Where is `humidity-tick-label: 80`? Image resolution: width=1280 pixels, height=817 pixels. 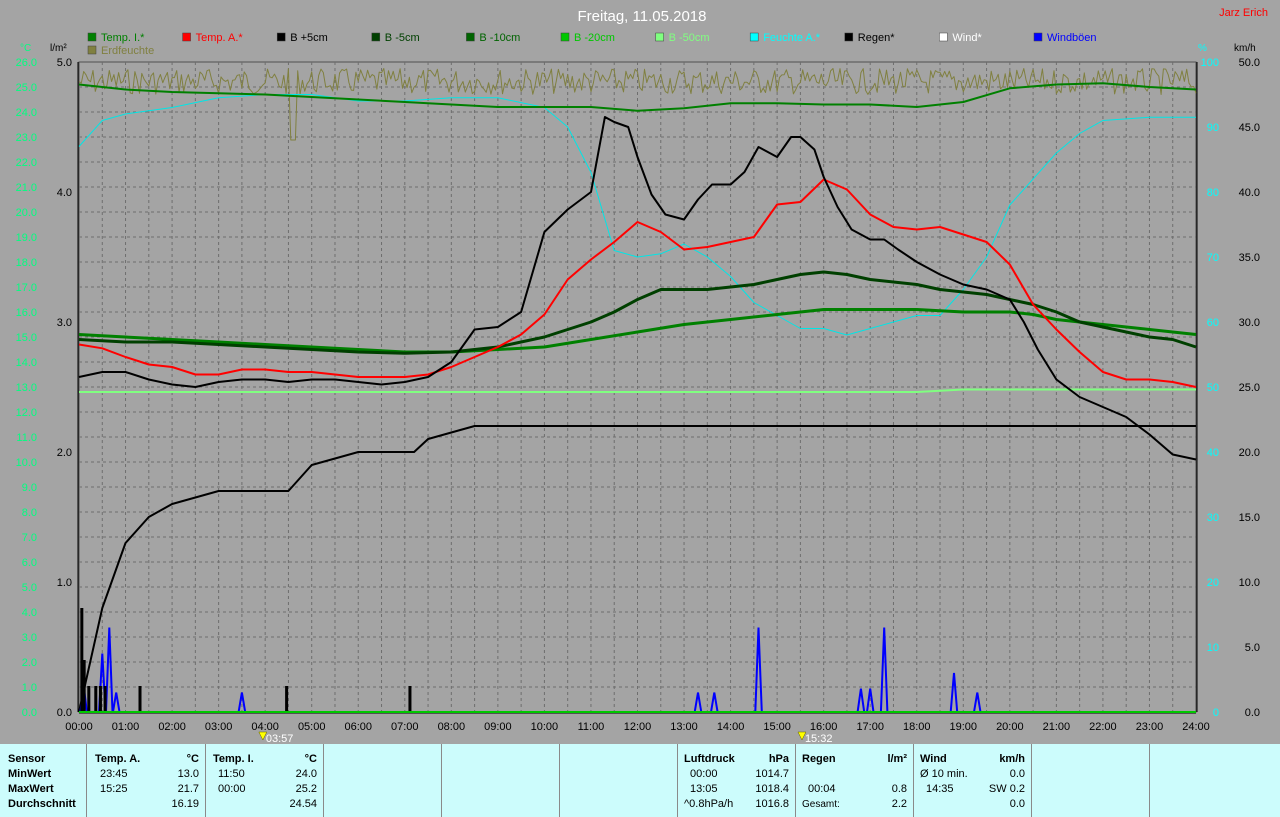
humidity-tick-label: 80 is located at coordinates (1213, 193).